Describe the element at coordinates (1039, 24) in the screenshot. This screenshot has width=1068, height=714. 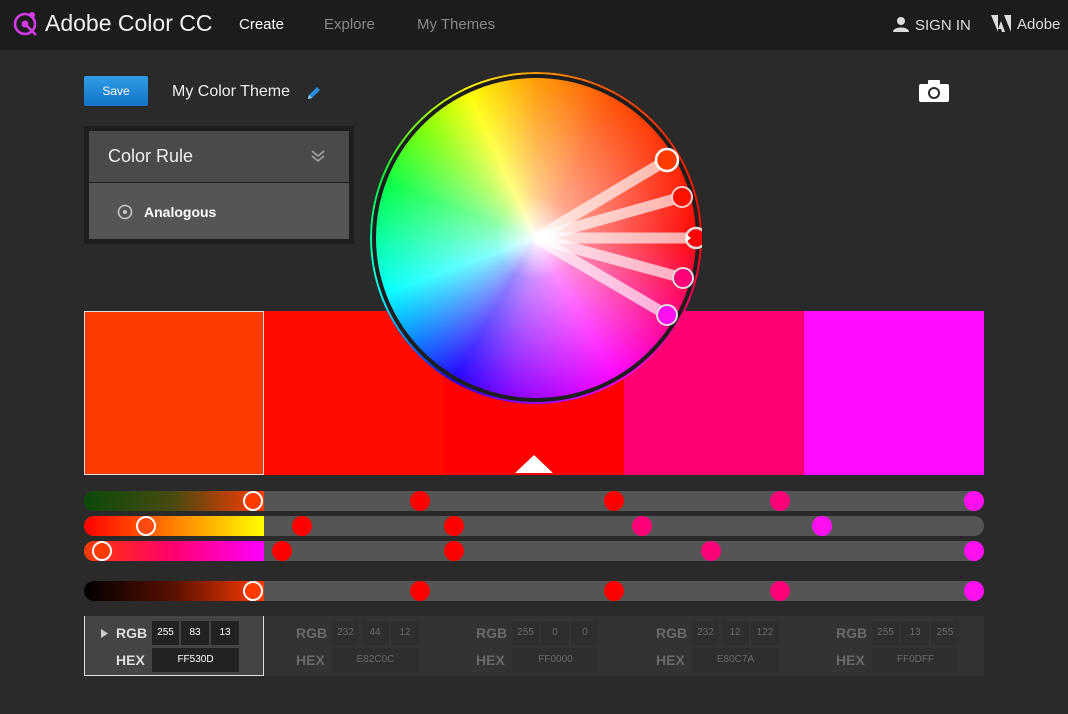
I see `adobe-label: Adobe` at that location.